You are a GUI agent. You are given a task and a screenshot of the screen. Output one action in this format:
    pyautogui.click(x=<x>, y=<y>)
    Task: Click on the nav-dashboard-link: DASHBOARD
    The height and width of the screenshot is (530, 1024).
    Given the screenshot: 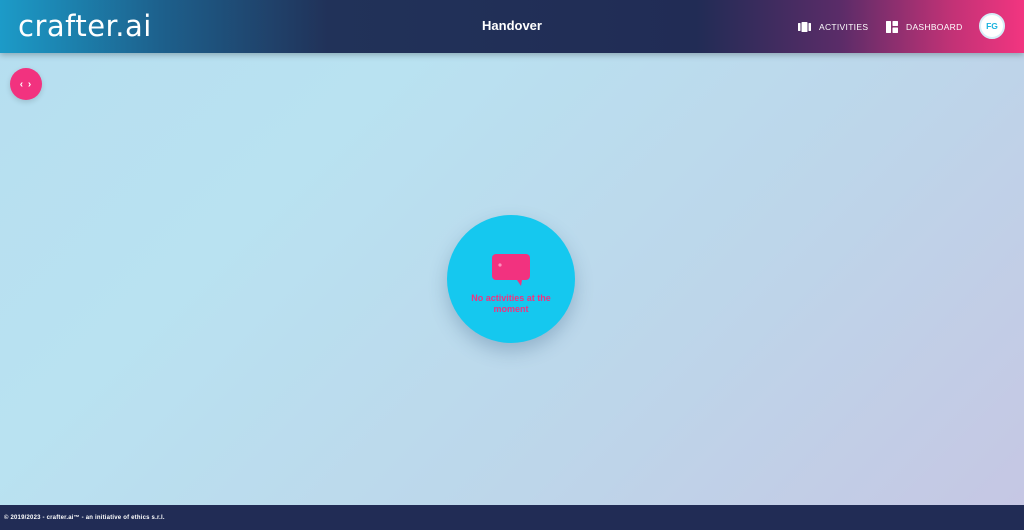 What is the action you would take?
    pyautogui.click(x=924, y=27)
    